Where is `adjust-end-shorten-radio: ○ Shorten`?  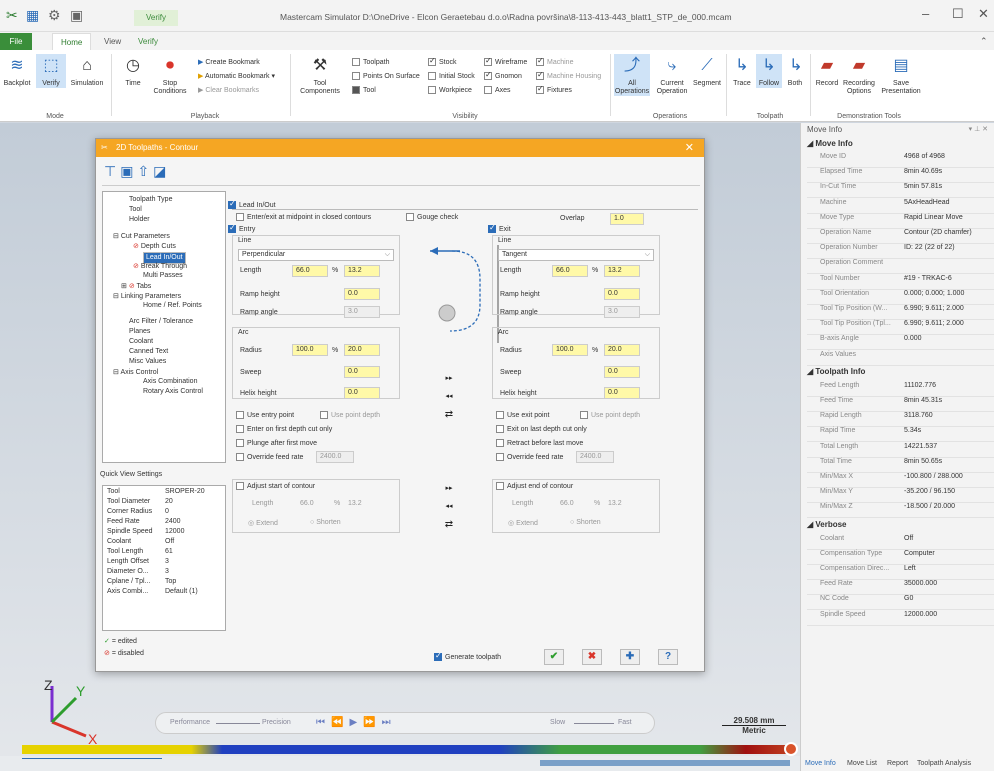 adjust-end-shorten-radio: ○ Shorten is located at coordinates (585, 522).